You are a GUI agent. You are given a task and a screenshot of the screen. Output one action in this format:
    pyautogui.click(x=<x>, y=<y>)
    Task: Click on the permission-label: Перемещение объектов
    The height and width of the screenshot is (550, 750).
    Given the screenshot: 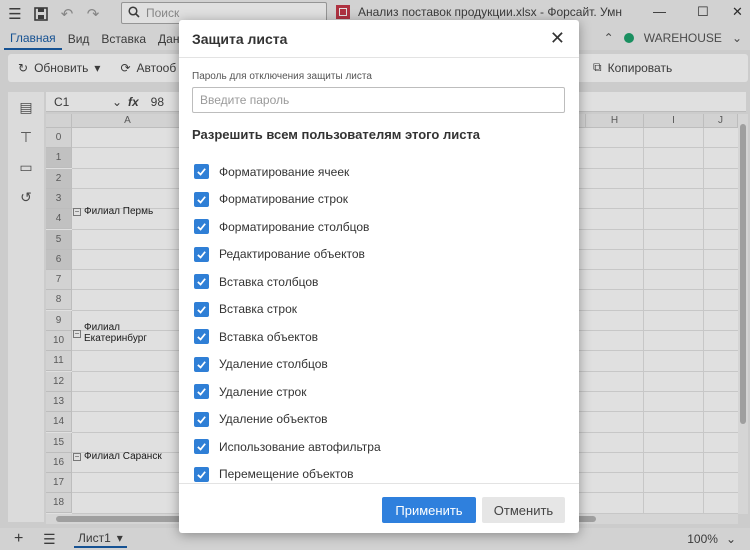 What is the action you would take?
    pyautogui.click(x=286, y=474)
    